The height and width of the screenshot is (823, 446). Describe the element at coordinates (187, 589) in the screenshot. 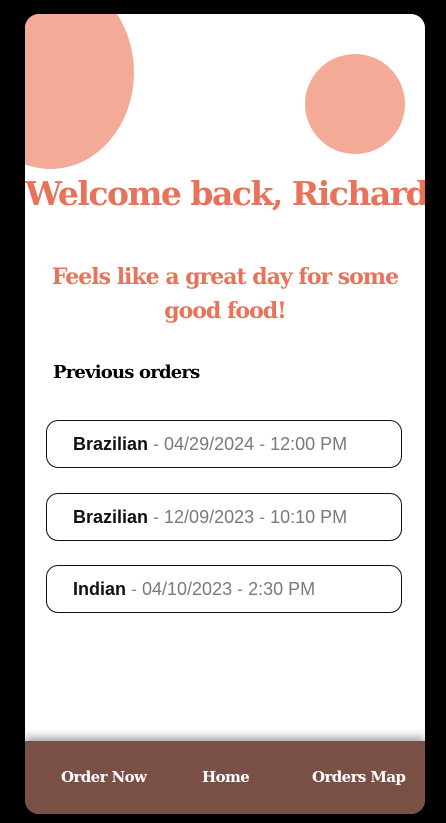

I see `order-date: 04/10/2023` at that location.